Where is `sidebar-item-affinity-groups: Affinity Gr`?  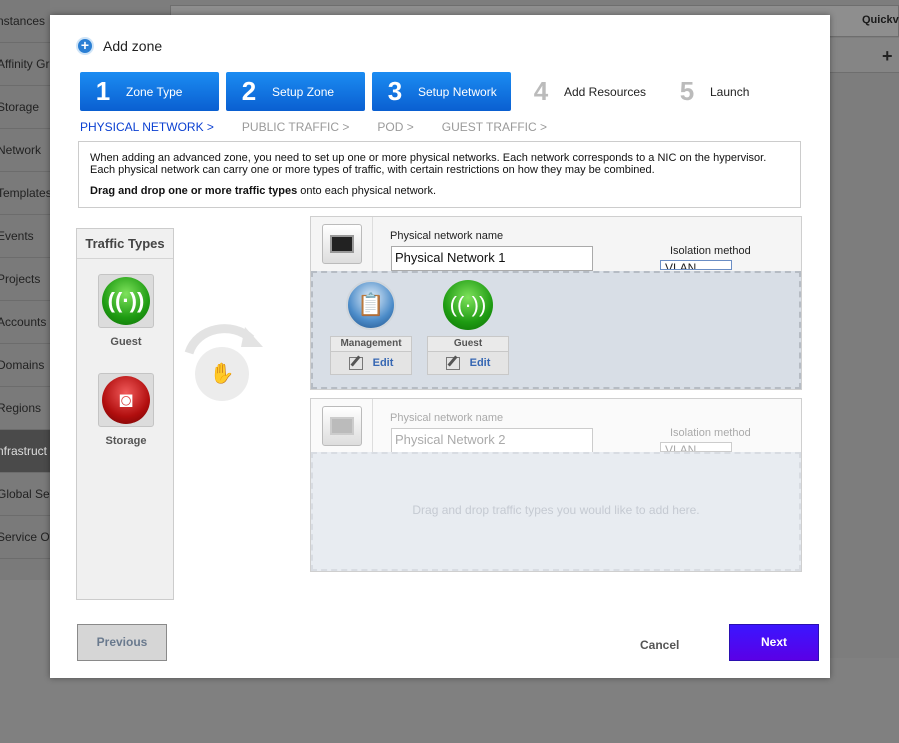
sidebar-item-affinity-groups: Affinity Gr is located at coordinates (25, 64).